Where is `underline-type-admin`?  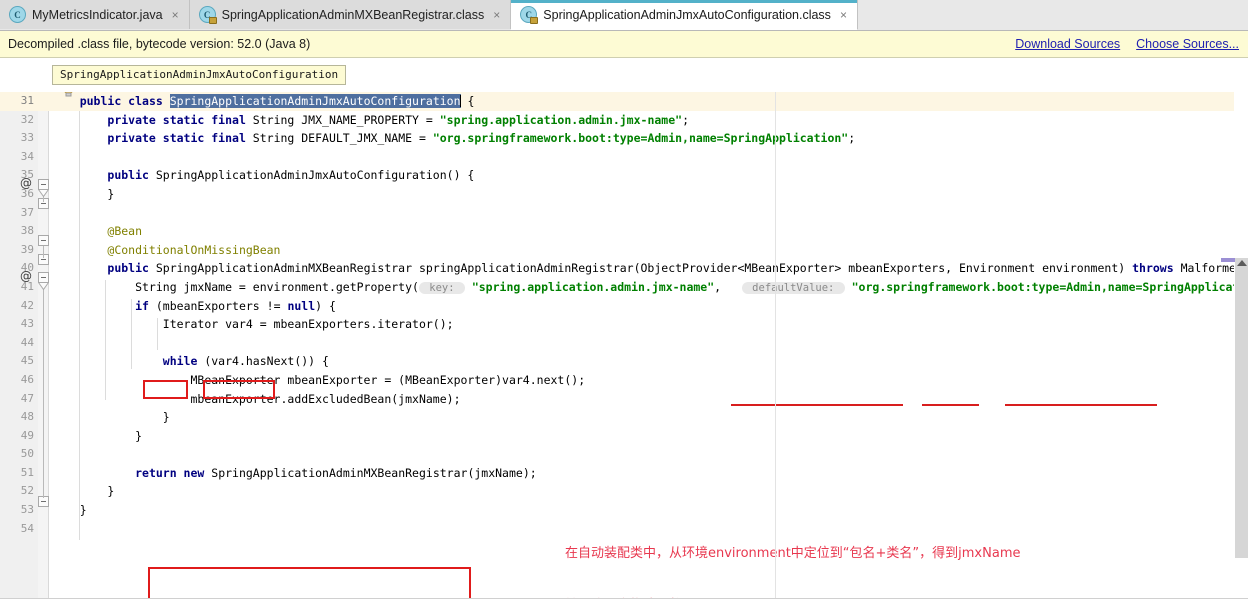 underline-type-admin is located at coordinates (950, 405).